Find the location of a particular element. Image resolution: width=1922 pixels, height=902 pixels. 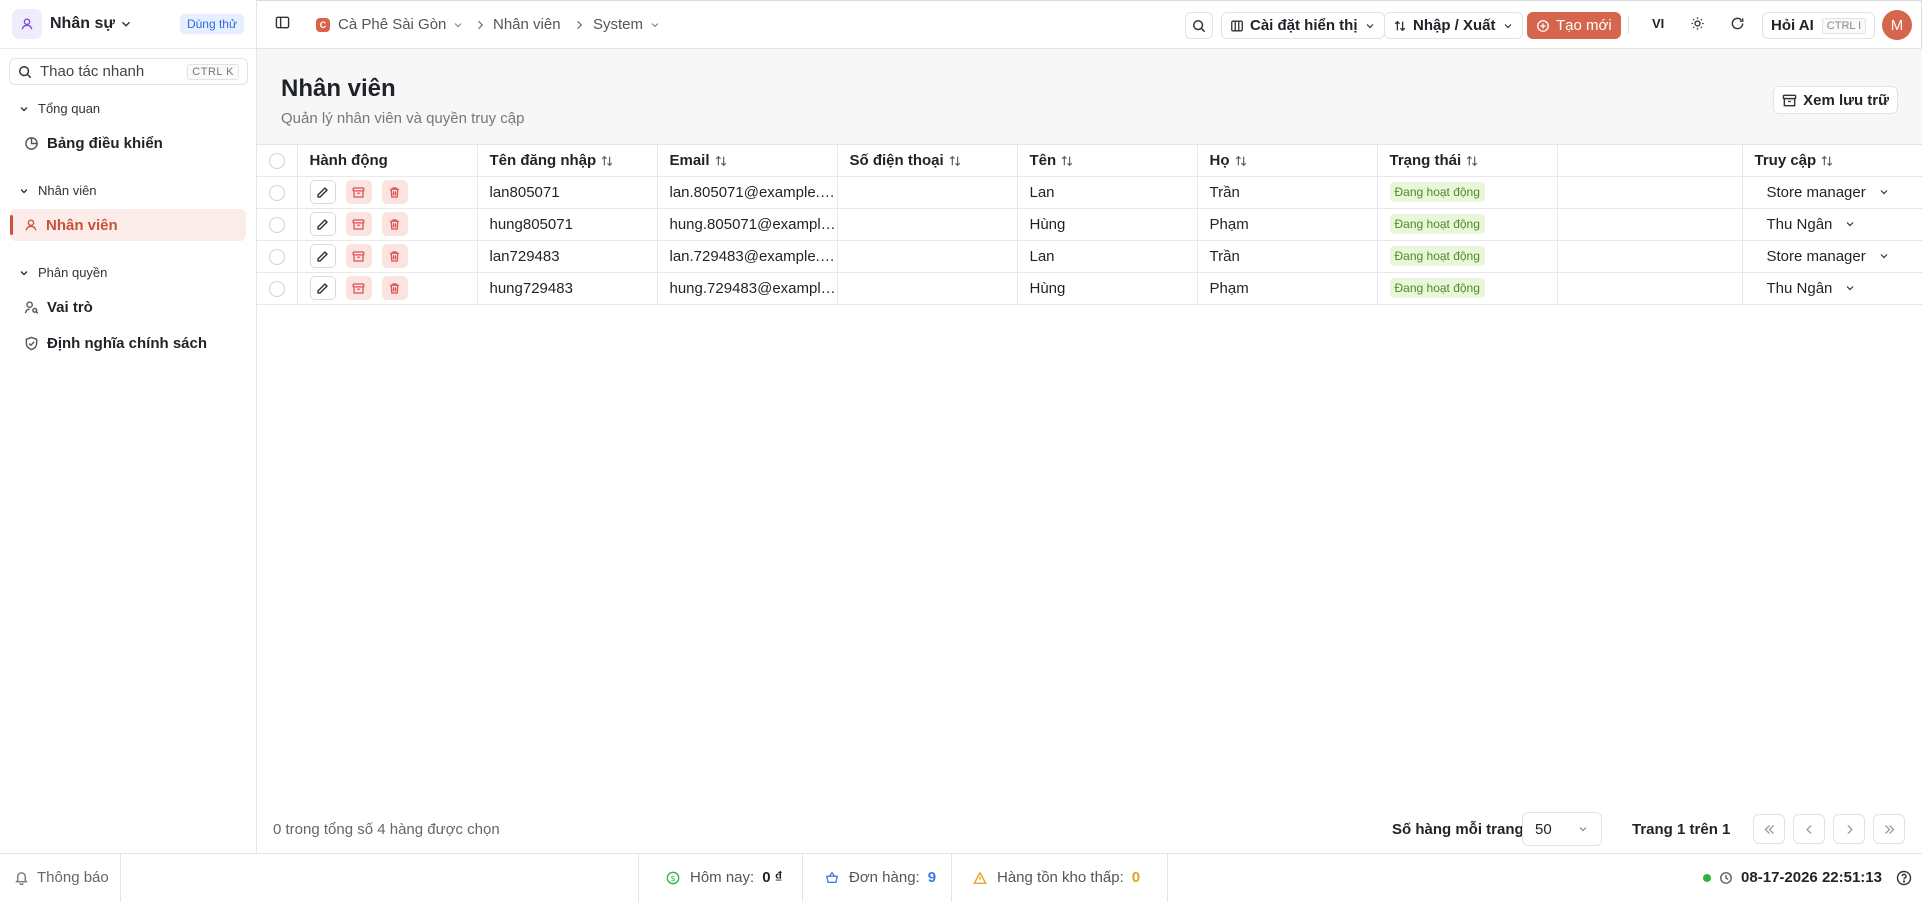

chevrons-right-icon is located at coordinates (1889, 829).